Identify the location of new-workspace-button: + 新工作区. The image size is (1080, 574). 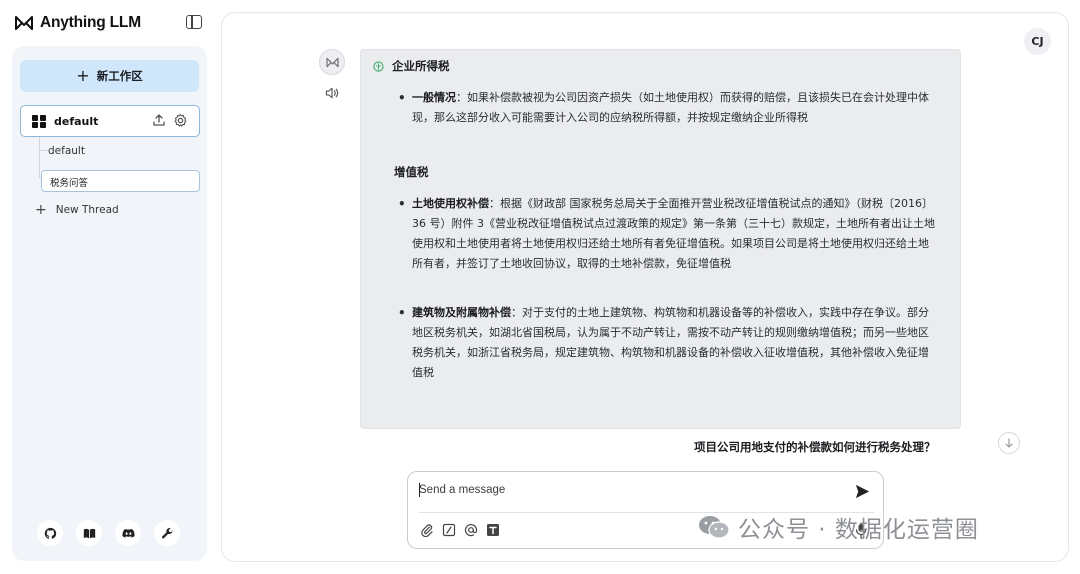
(109, 76).